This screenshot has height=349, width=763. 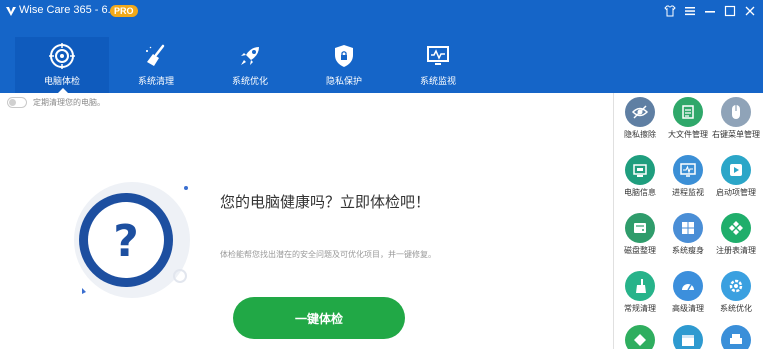 What do you see at coordinates (736, 134) in the screenshot?
I see `tool-label: 右键菜单管理` at bounding box center [736, 134].